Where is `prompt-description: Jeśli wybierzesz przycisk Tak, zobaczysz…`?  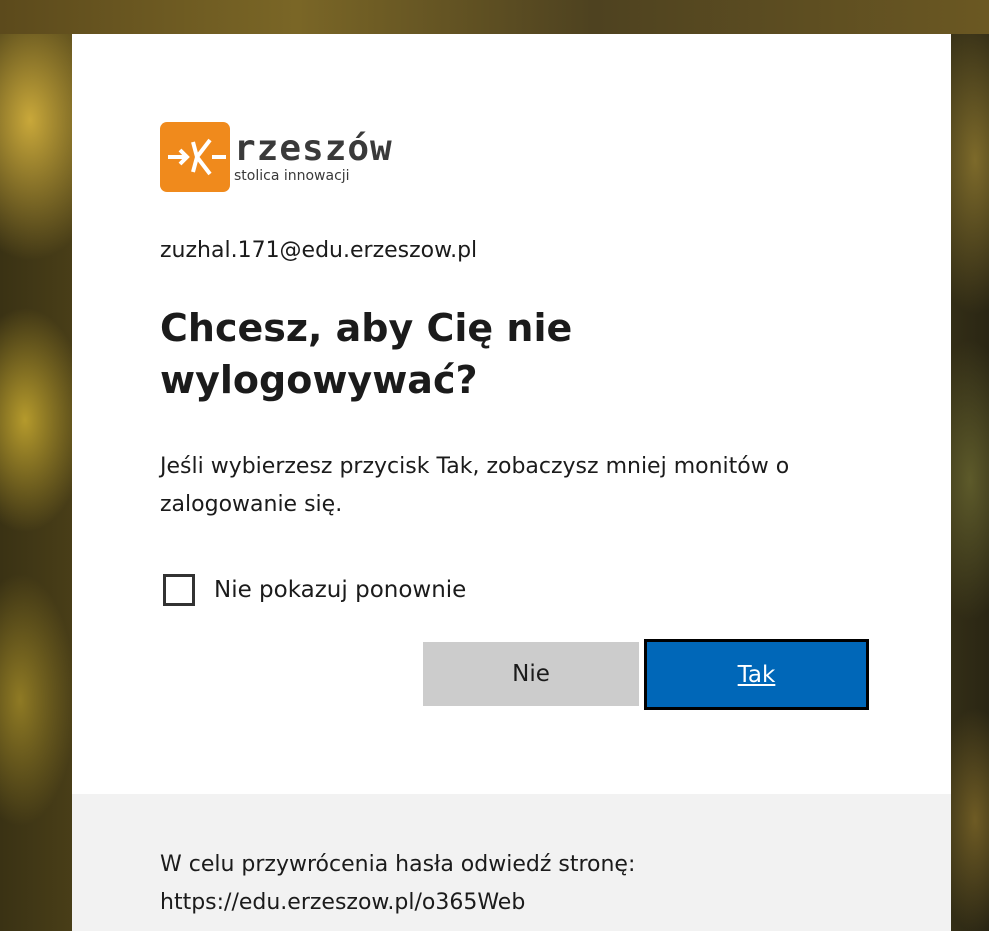 prompt-description: Jeśli wybierzesz przycisk Tak, zobaczysz… is located at coordinates (475, 485).